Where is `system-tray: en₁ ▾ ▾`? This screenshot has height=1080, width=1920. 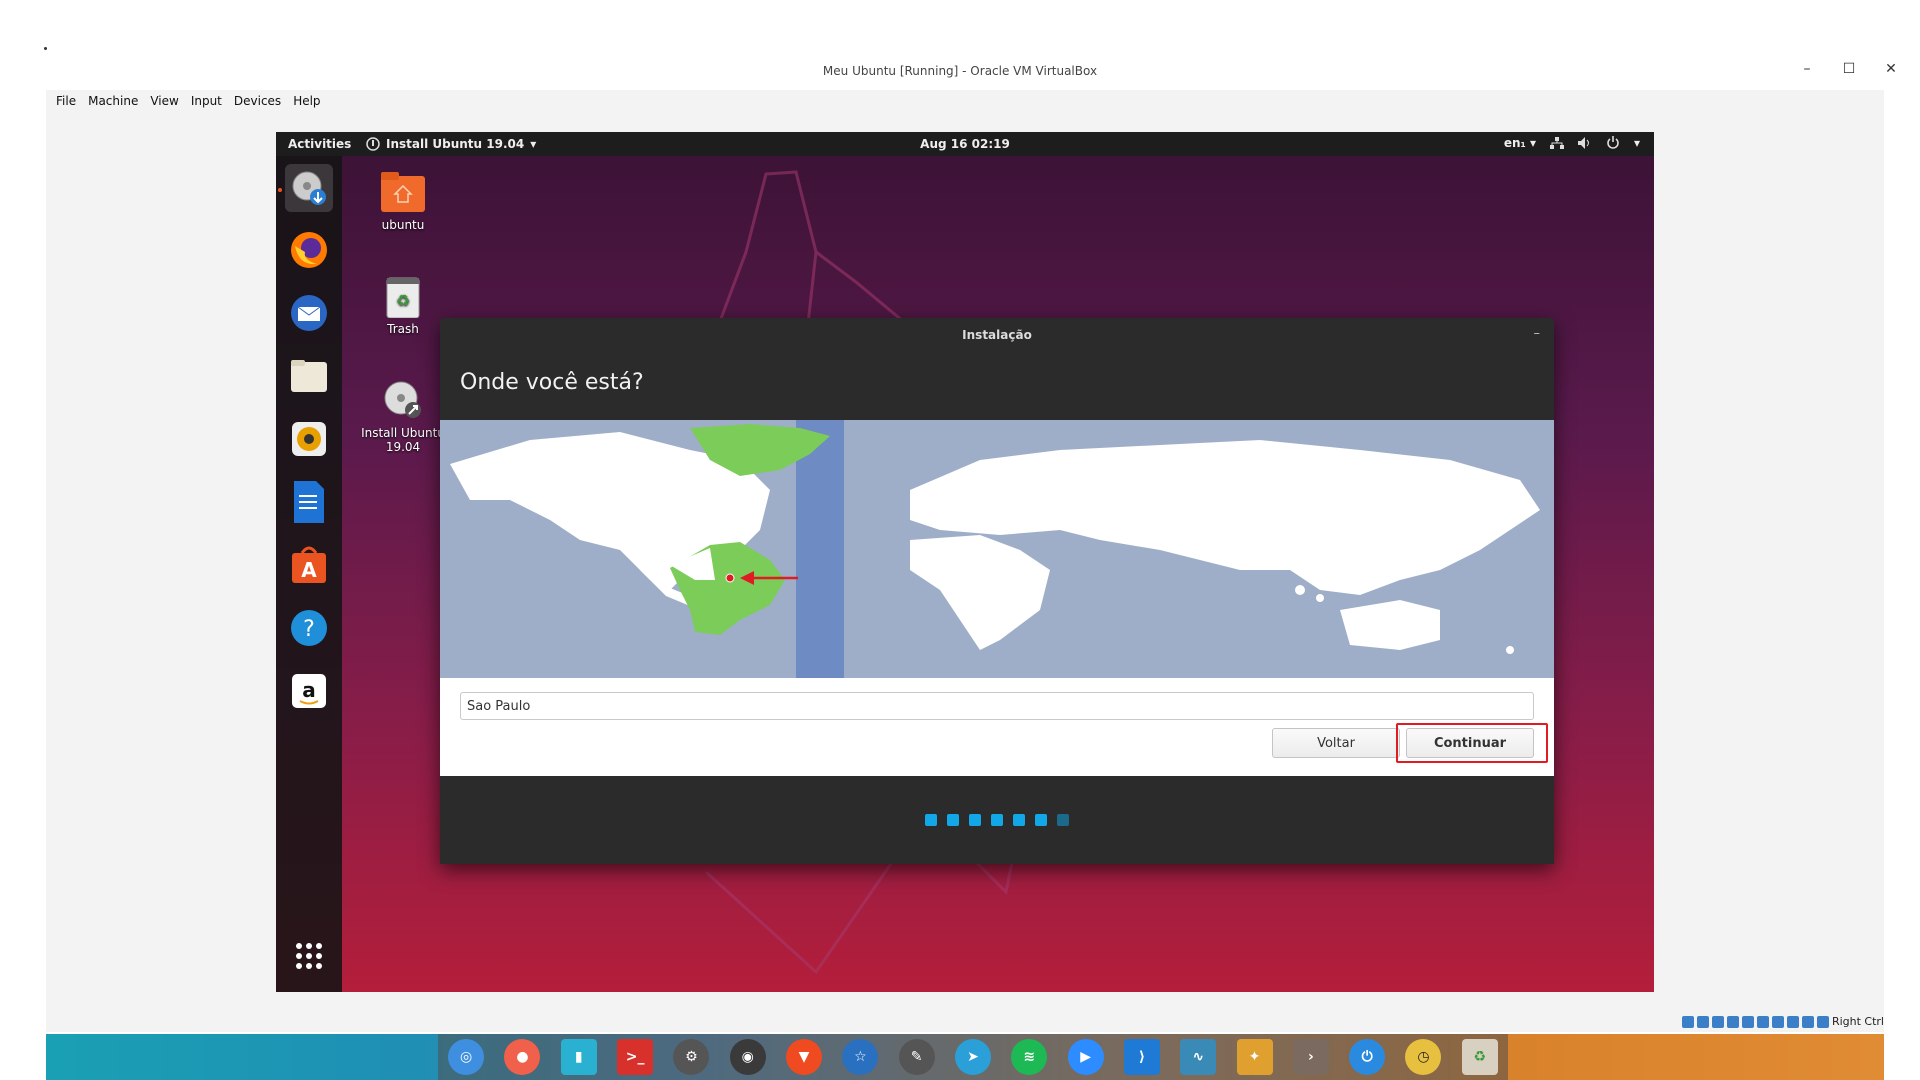
system-tray: en₁ ▾ ▾ is located at coordinates (1572, 143).